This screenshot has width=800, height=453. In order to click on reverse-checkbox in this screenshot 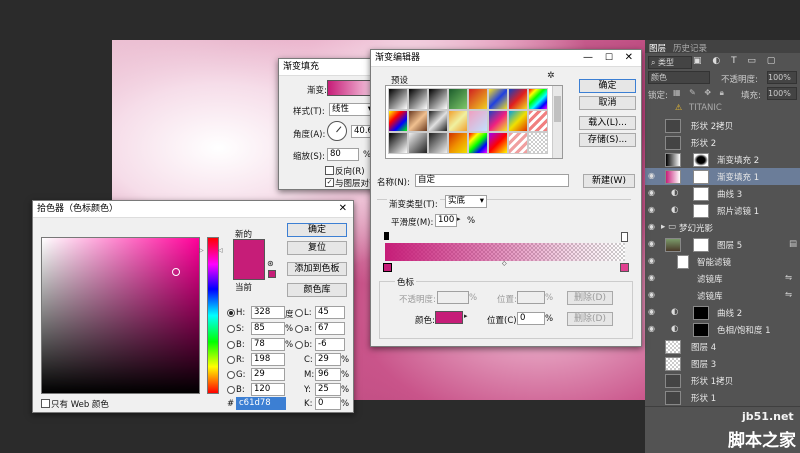, I will do `click(329, 170)`.